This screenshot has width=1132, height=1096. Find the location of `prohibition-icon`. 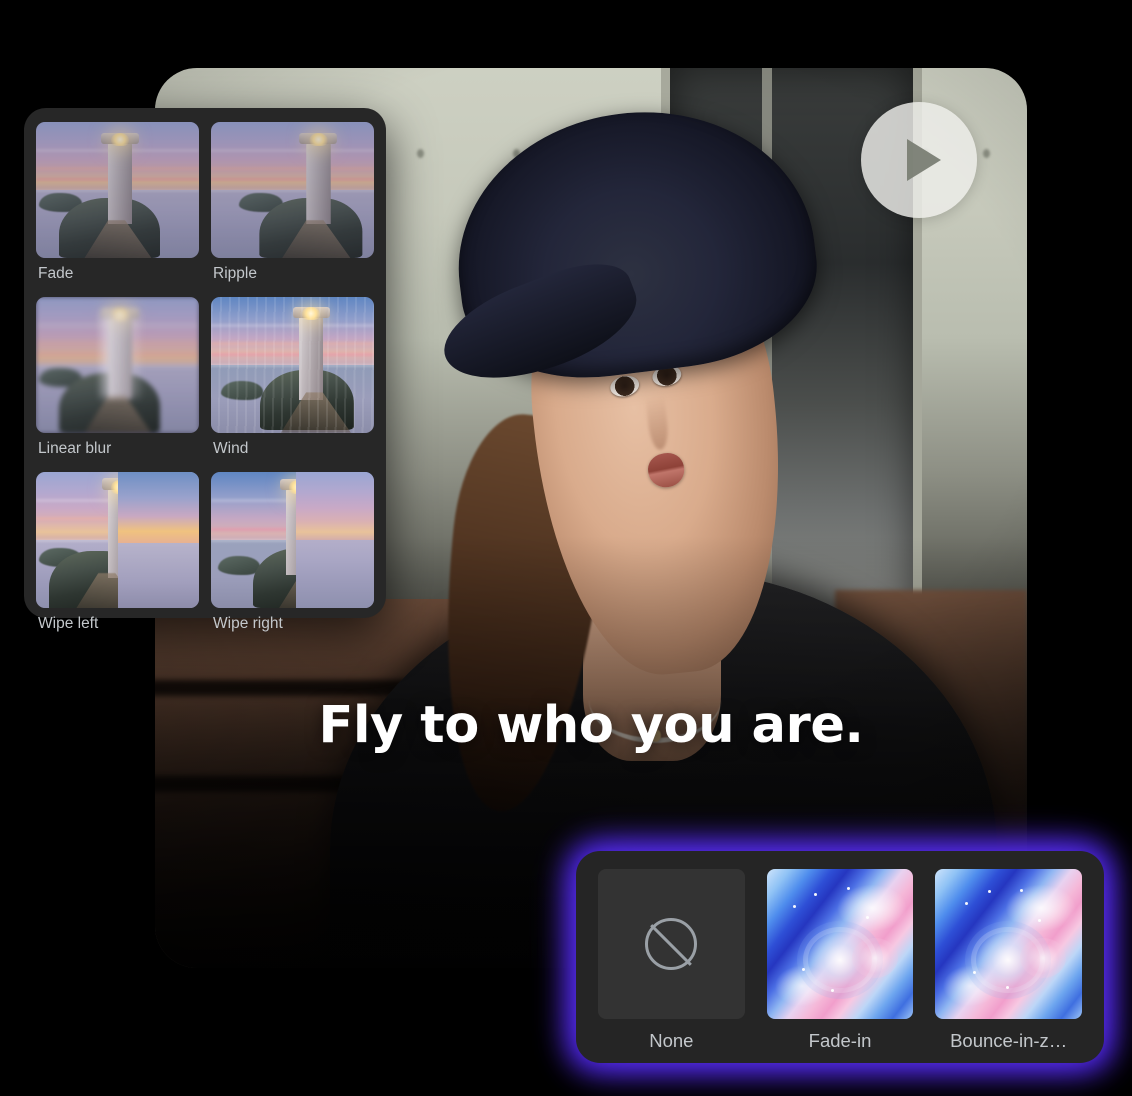

prohibition-icon is located at coordinates (671, 944).